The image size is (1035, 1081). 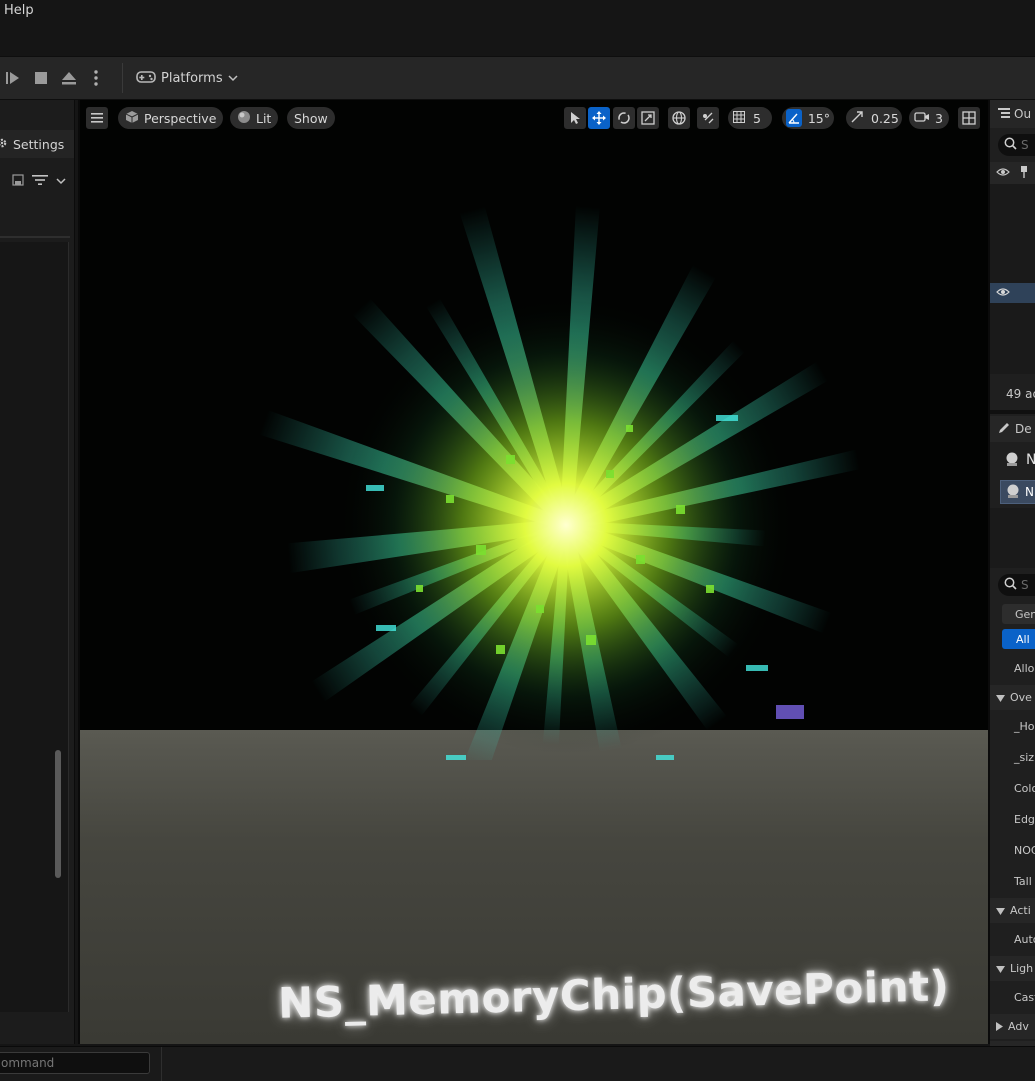 I want to click on property-label: Ove, so click(x=1021, y=697).